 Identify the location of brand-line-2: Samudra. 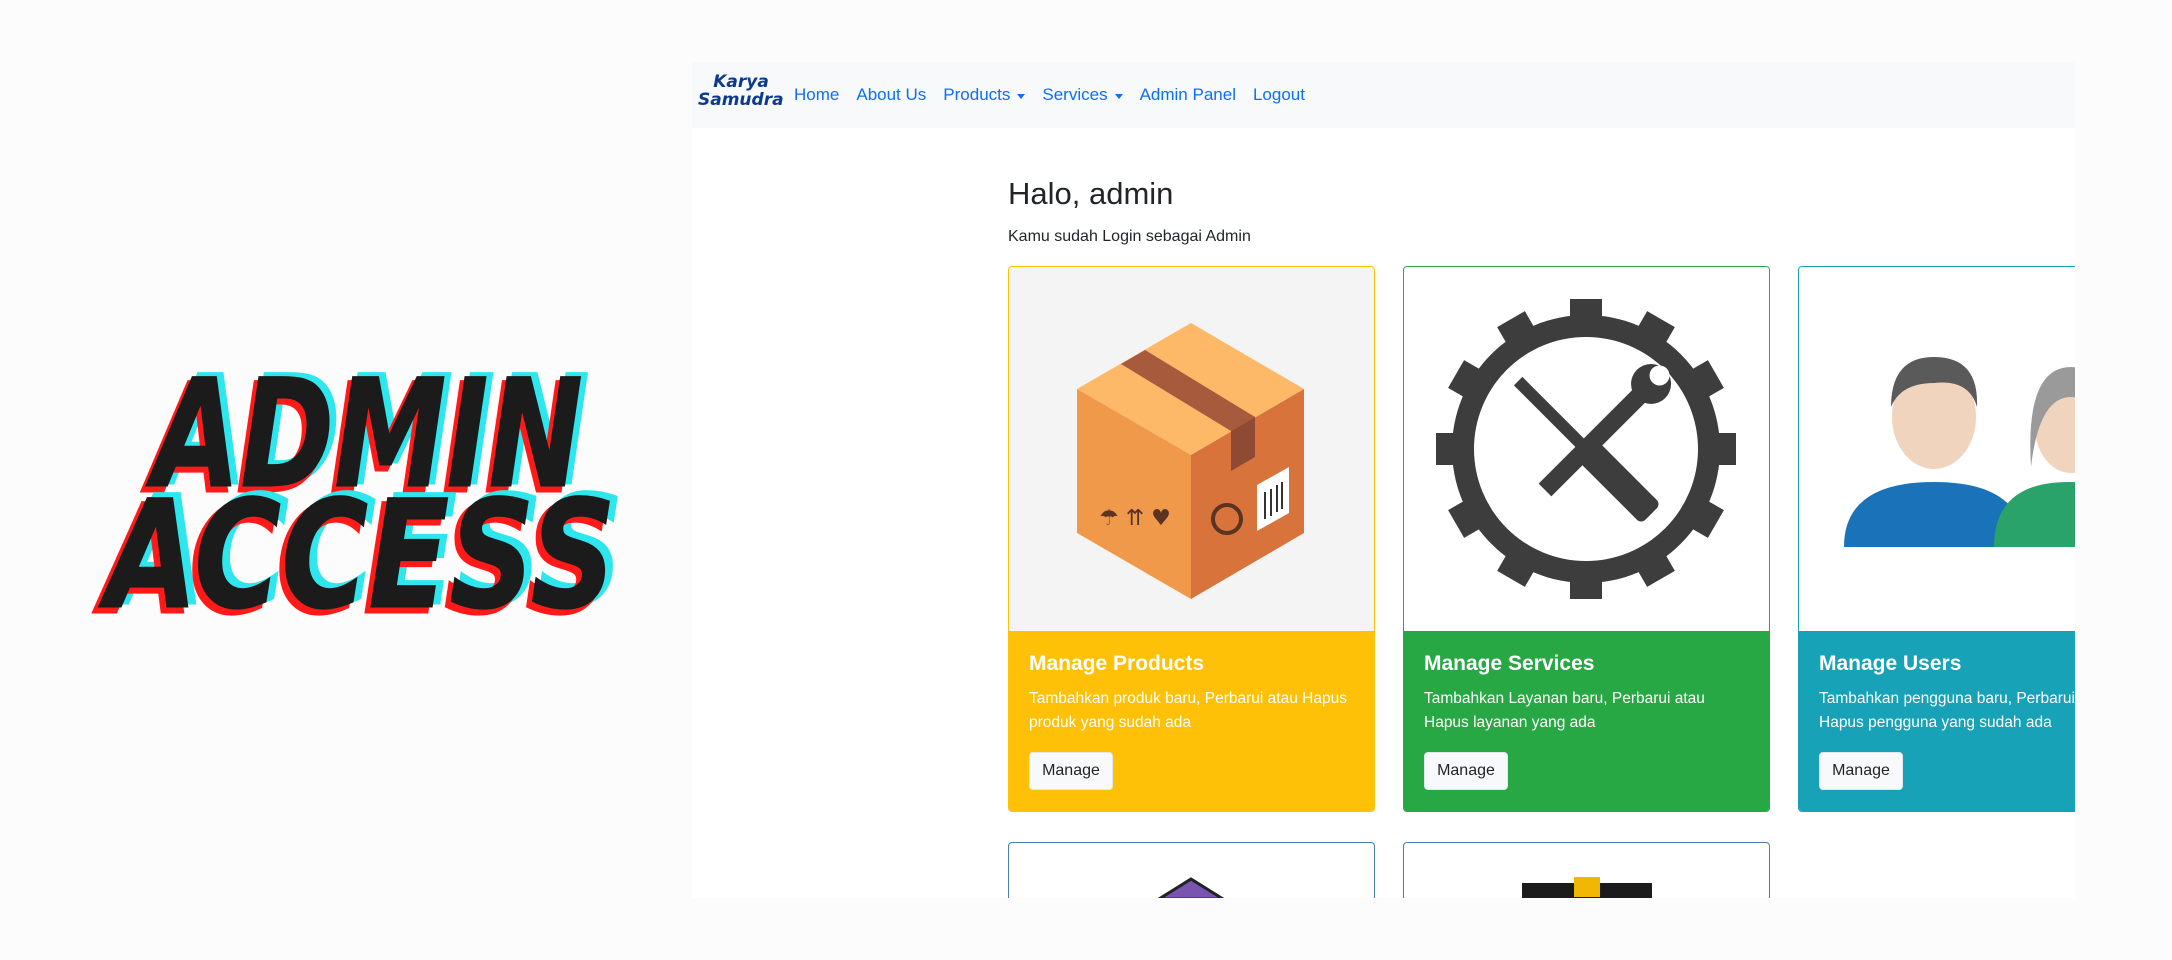
(741, 100).